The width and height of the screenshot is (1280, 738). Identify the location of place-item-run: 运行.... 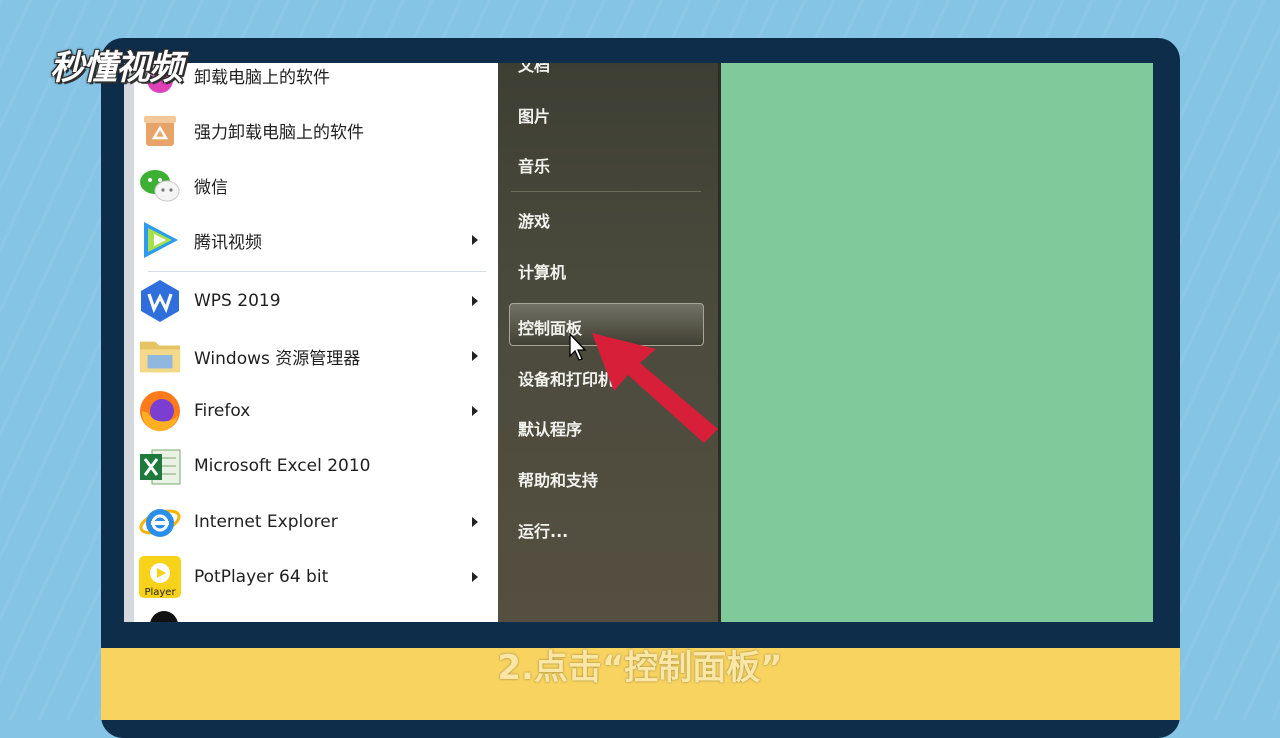
(543, 530).